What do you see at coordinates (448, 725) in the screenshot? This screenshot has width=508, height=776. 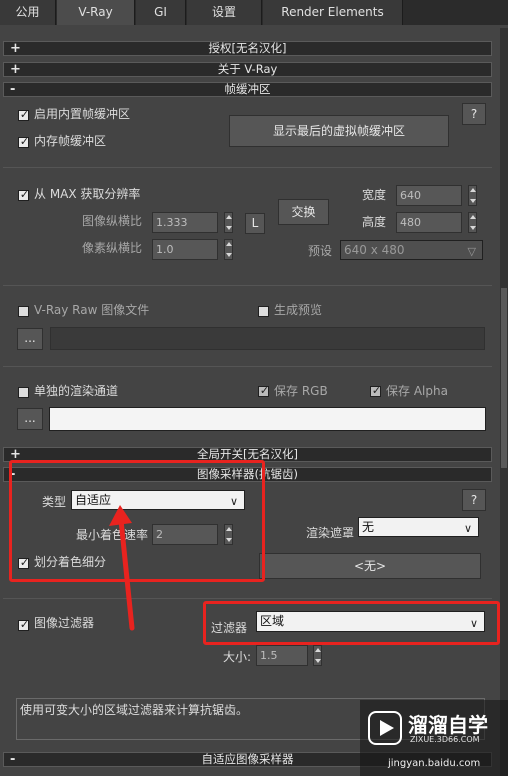 I see `watermark-title: 溜溜自学` at bounding box center [448, 725].